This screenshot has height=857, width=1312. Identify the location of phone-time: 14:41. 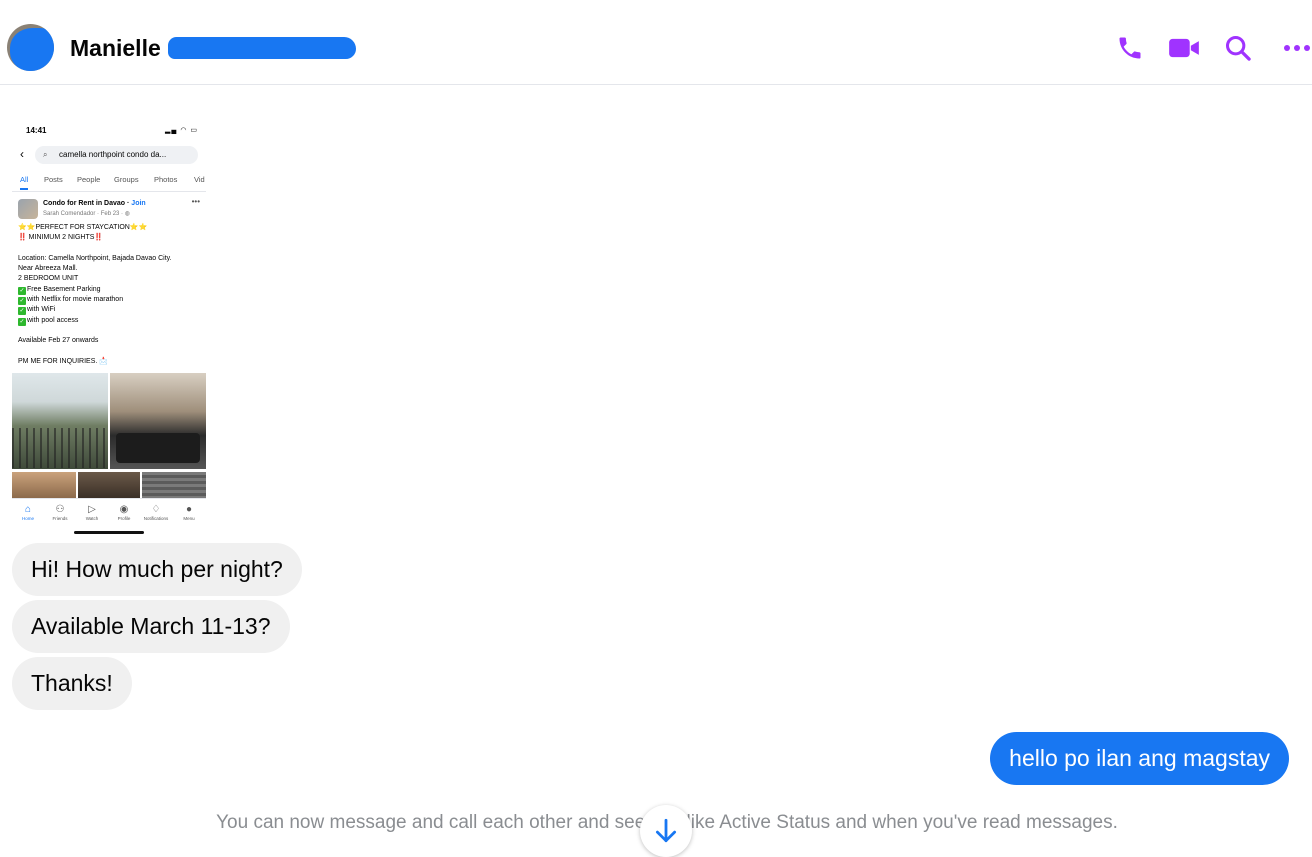
(36, 130).